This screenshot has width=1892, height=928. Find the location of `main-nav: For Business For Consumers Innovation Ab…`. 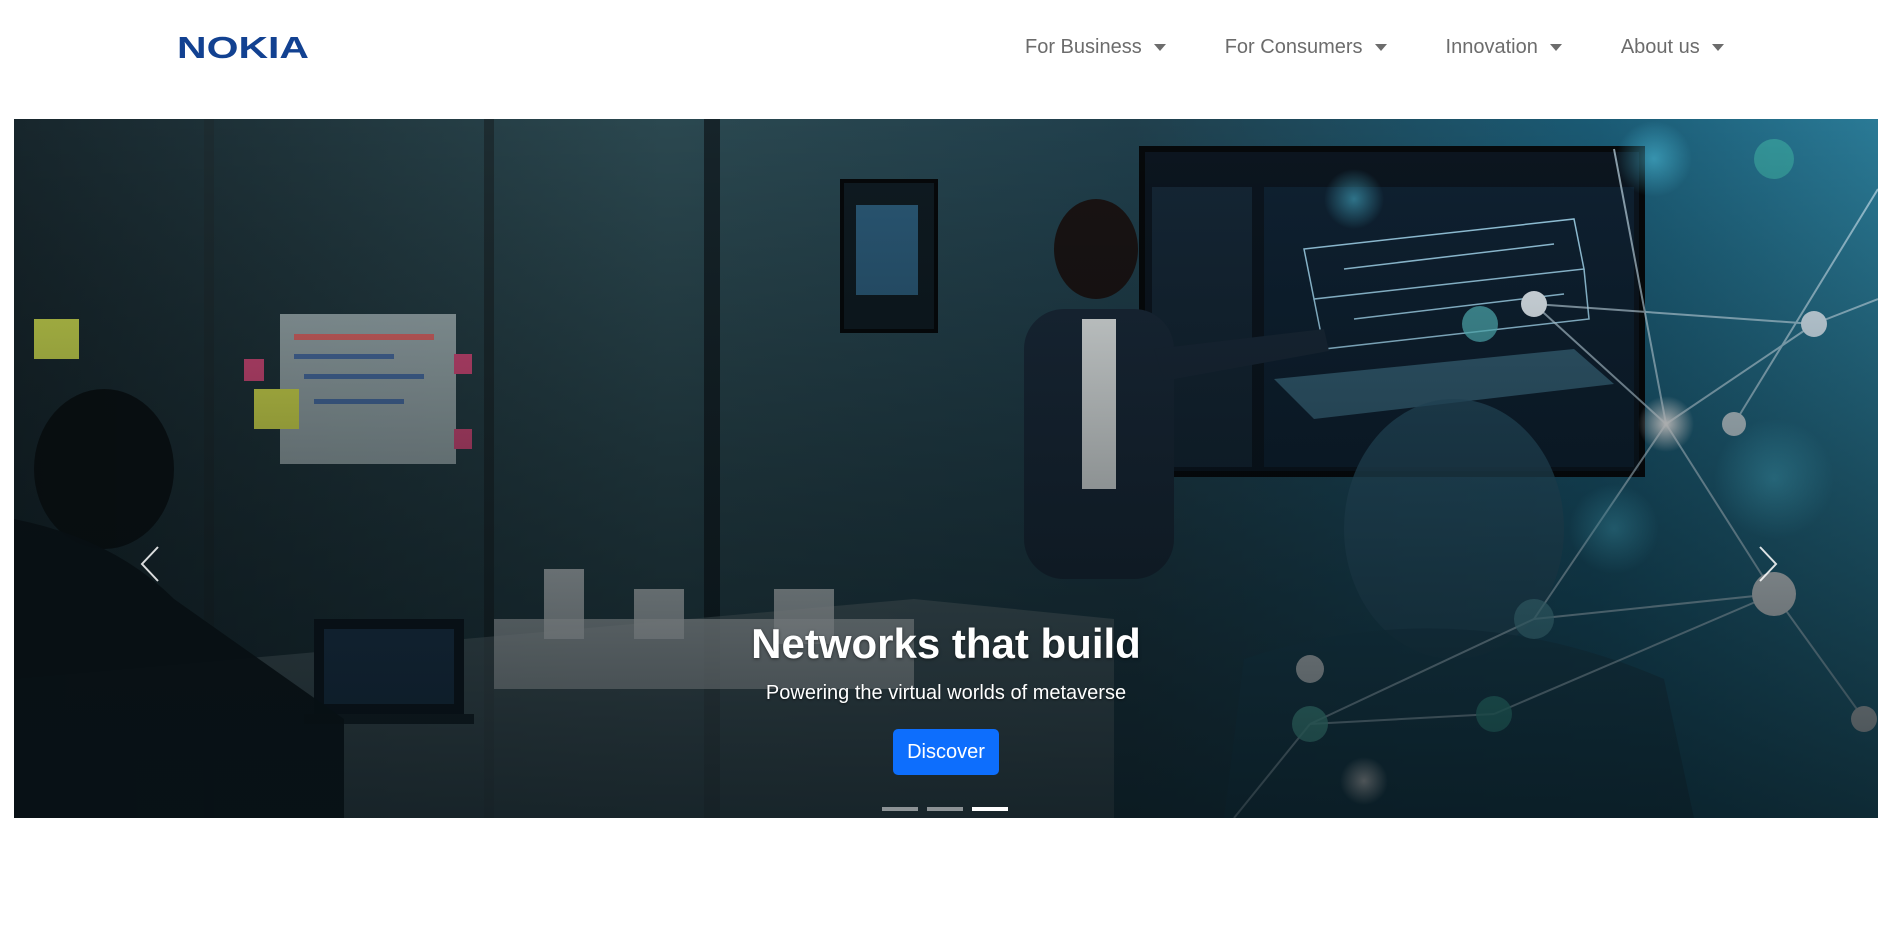

main-nav: For Business For Consumers Innovation Ab… is located at coordinates (1374, 47).